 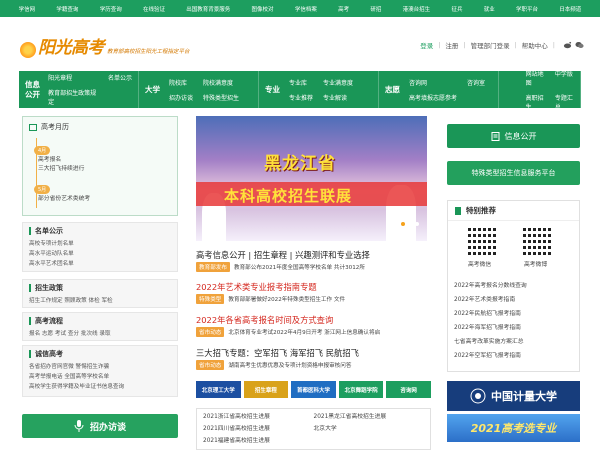 I want to click on site-logo: 阳光高考 教育部高校招生阳光工程指定平台, so click(x=105, y=45).